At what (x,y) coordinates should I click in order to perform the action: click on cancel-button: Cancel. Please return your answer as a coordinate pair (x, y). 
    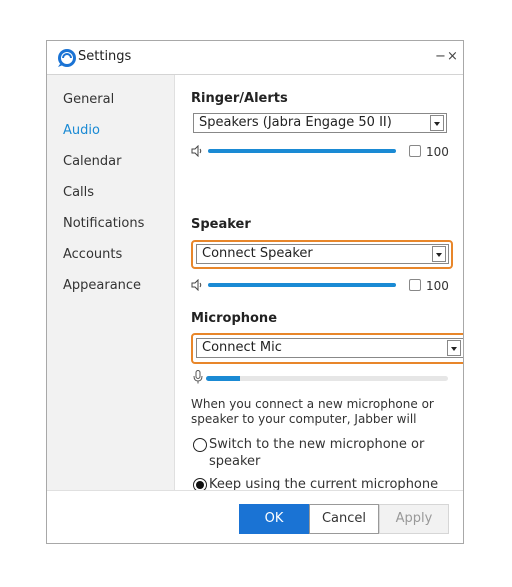
    Looking at the image, I should click on (344, 519).